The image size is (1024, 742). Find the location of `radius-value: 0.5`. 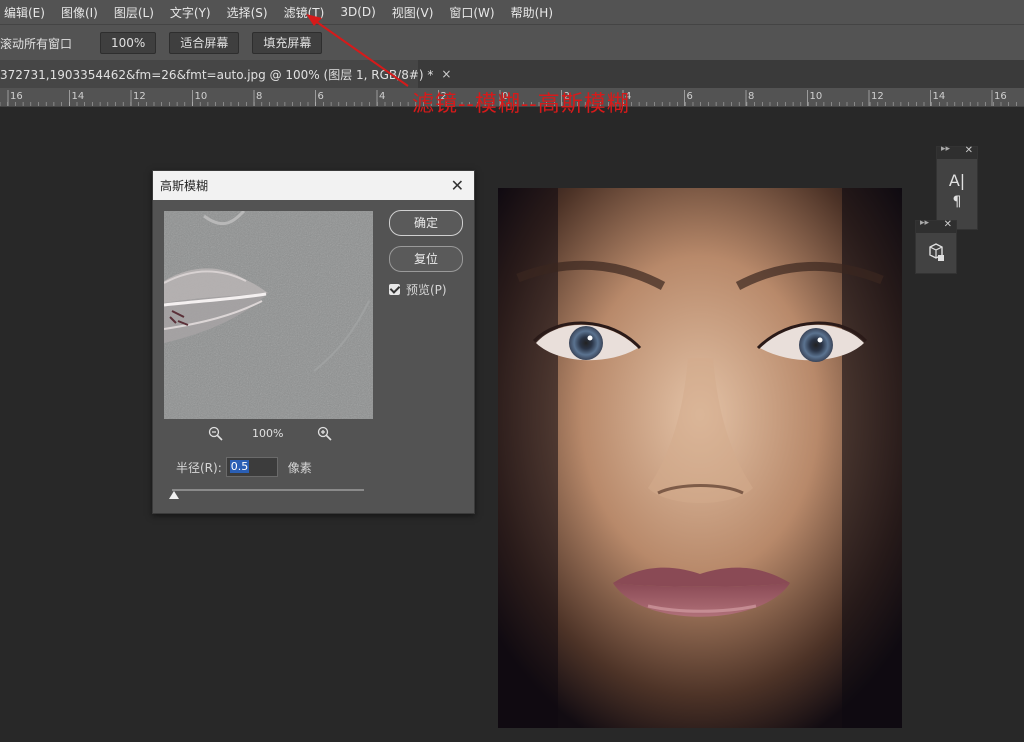

radius-value: 0.5 is located at coordinates (239, 466).